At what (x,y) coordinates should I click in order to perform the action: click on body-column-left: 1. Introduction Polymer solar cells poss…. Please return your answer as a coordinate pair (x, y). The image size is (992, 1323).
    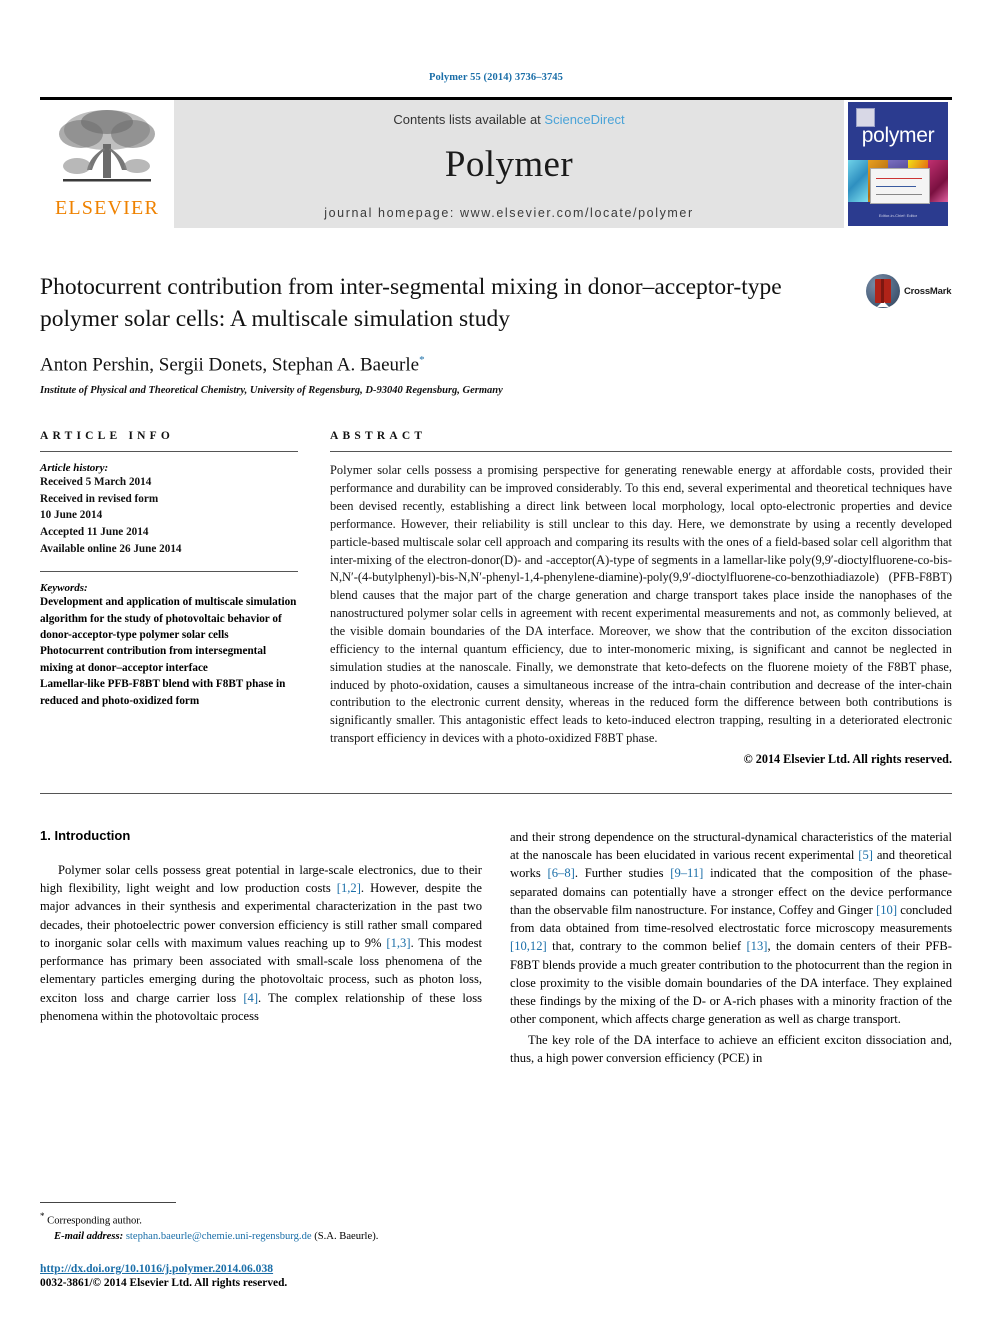
    Looking at the image, I should click on (261, 948).